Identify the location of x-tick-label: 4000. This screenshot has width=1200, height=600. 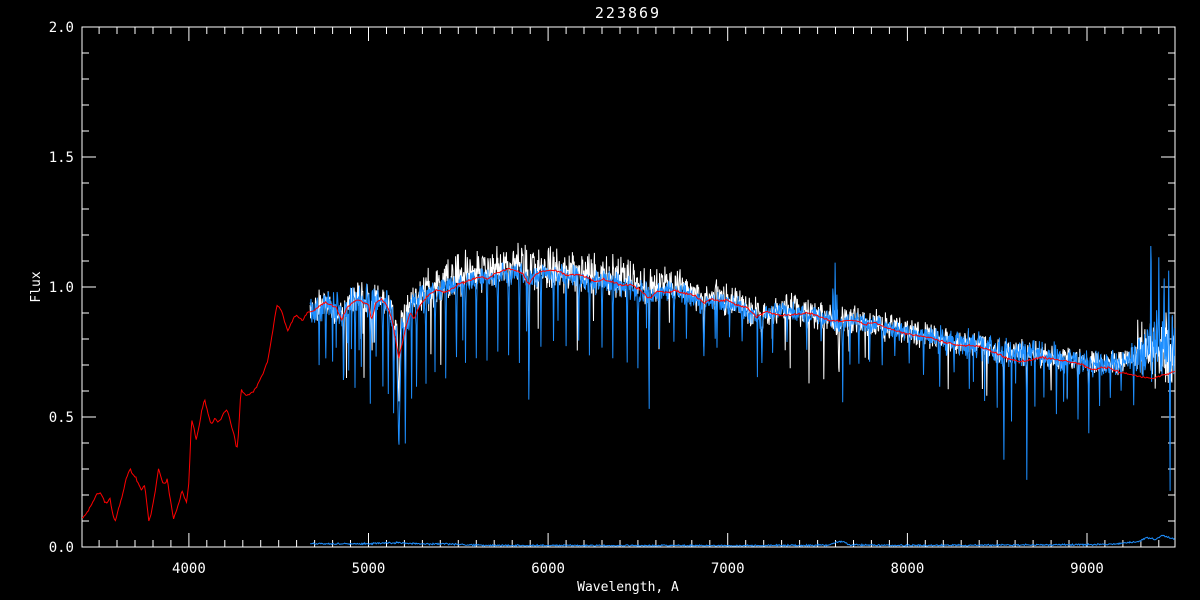
(189, 569).